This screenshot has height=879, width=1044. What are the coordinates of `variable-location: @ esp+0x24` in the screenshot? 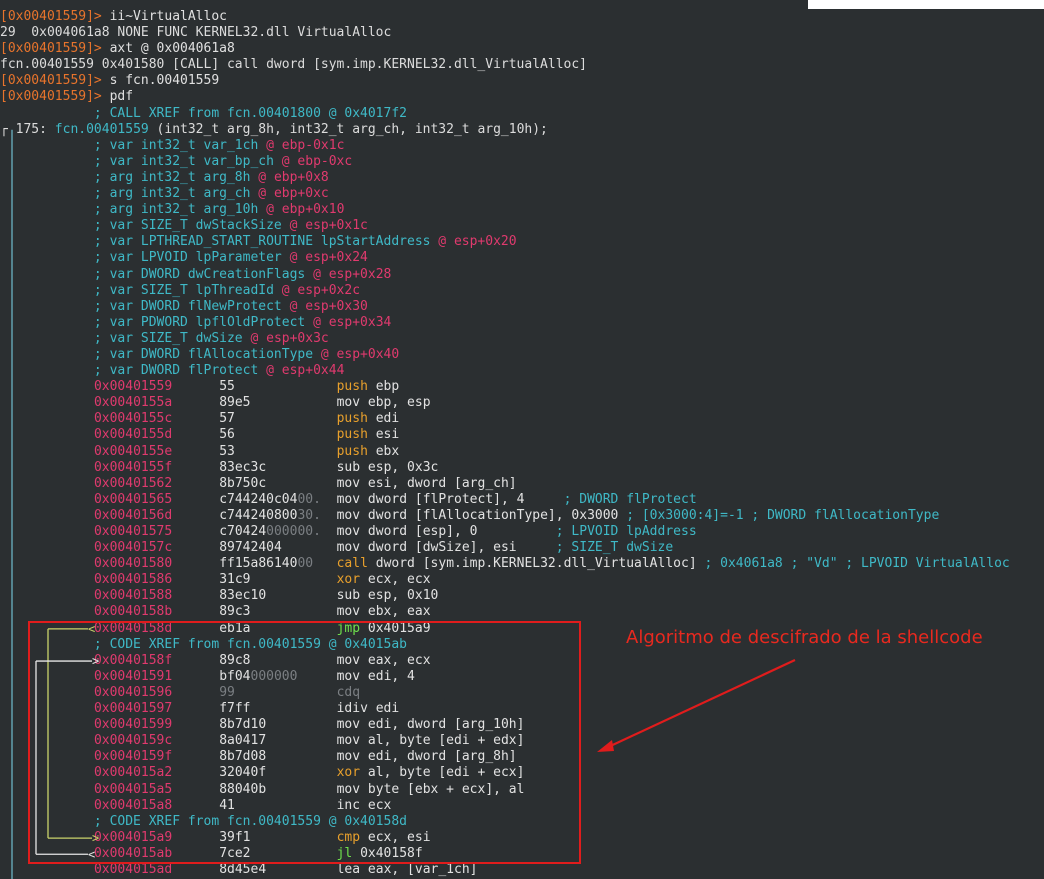 It's located at (324, 258).